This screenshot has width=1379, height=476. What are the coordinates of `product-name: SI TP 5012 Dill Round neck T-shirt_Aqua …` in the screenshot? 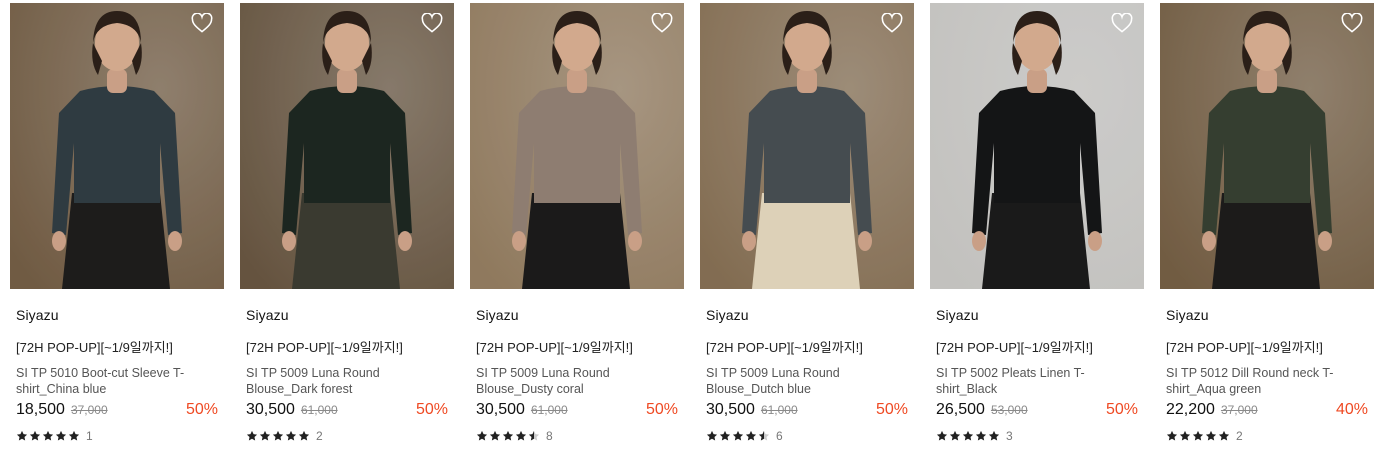 It's located at (1267, 381).